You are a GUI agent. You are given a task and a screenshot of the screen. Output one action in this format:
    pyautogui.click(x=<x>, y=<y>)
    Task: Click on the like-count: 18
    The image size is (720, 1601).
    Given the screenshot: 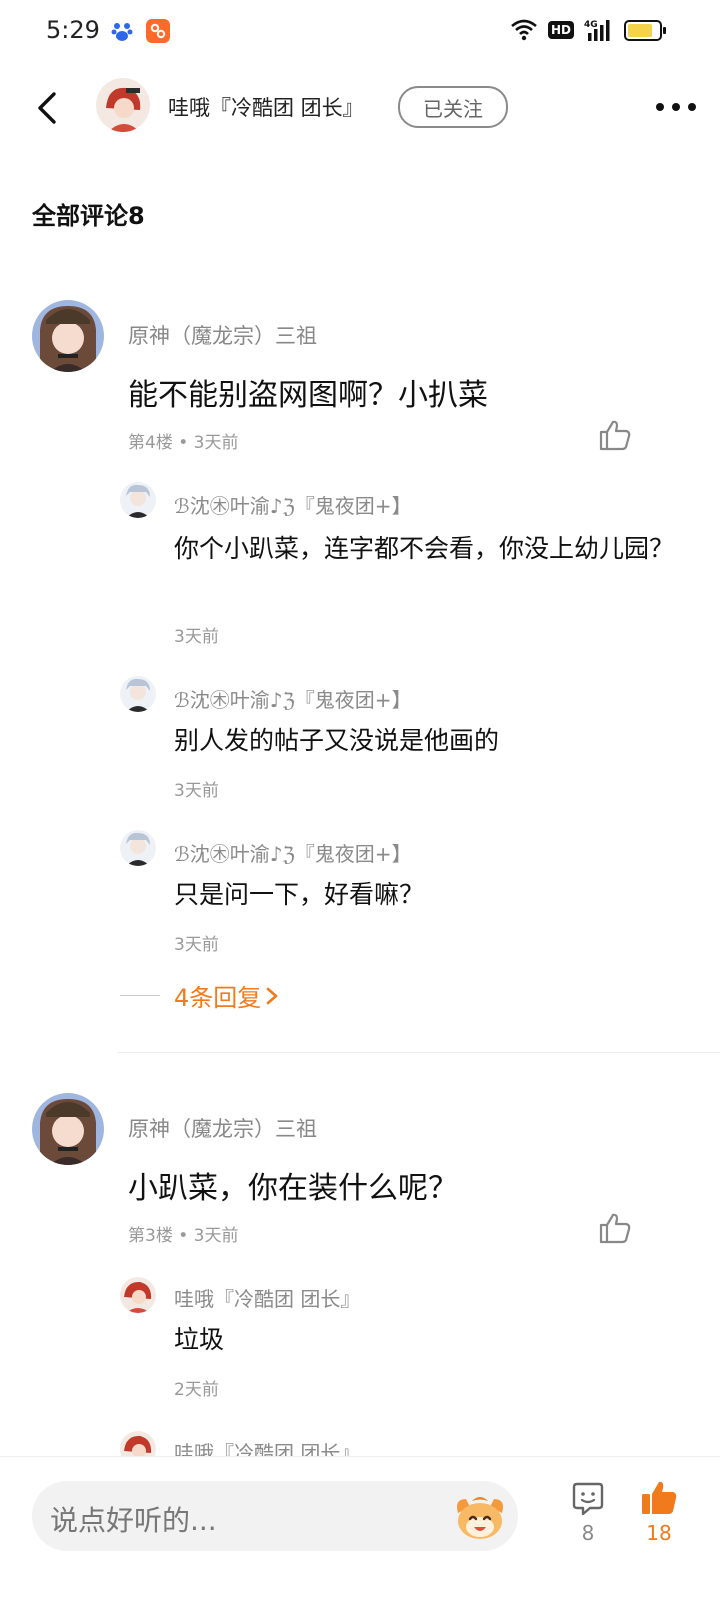 What is the action you would take?
    pyautogui.click(x=659, y=1533)
    